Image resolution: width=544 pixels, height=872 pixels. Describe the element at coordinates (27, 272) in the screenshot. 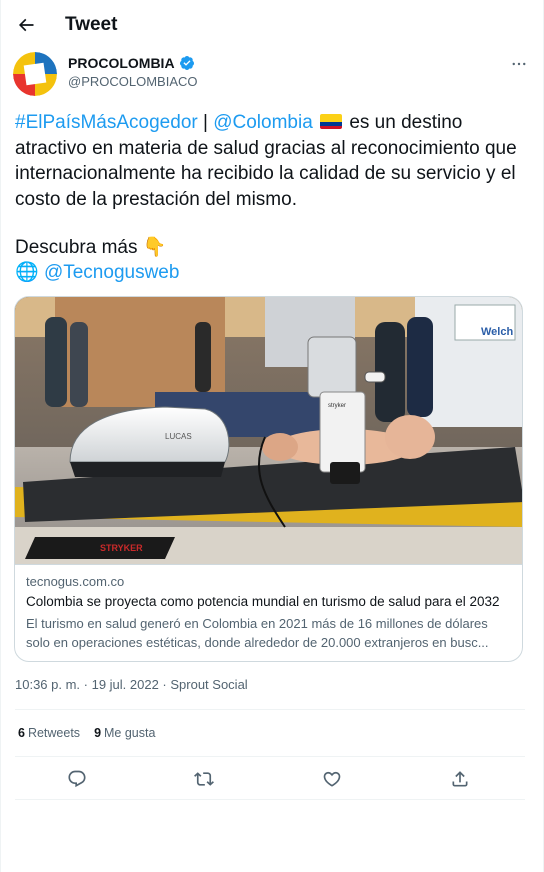

I see `globe-emoji: 🌐` at that location.